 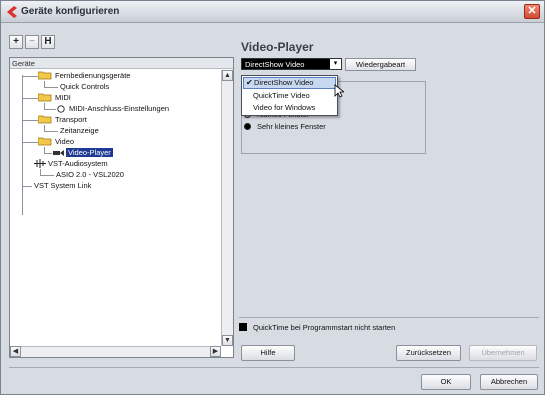 What do you see at coordinates (40, 163) in the screenshot?
I see `audio-system-icon` at bounding box center [40, 163].